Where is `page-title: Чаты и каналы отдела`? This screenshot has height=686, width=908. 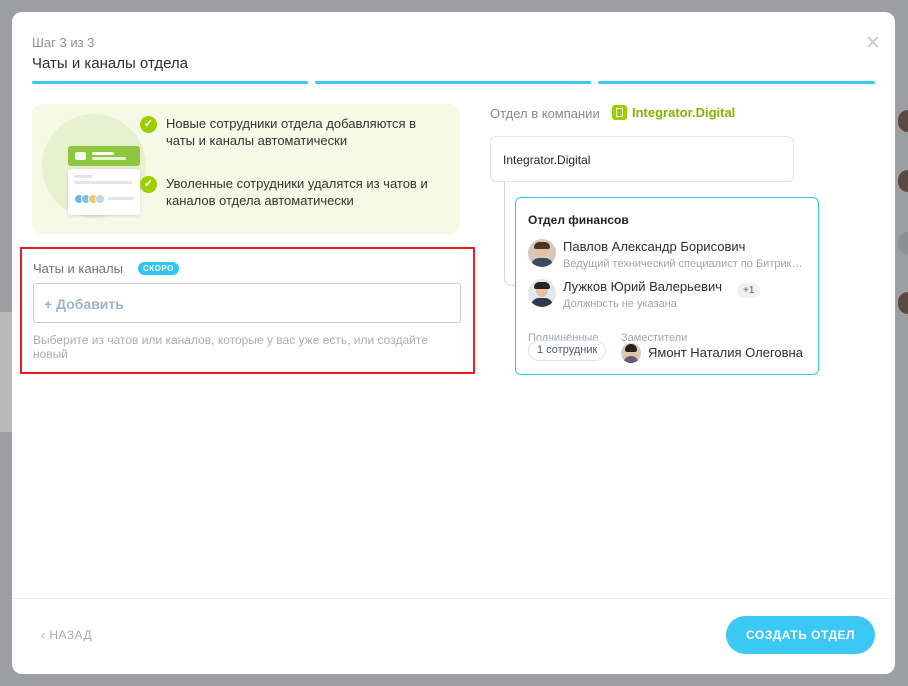 page-title: Чаты и каналы отдела is located at coordinates (110, 63).